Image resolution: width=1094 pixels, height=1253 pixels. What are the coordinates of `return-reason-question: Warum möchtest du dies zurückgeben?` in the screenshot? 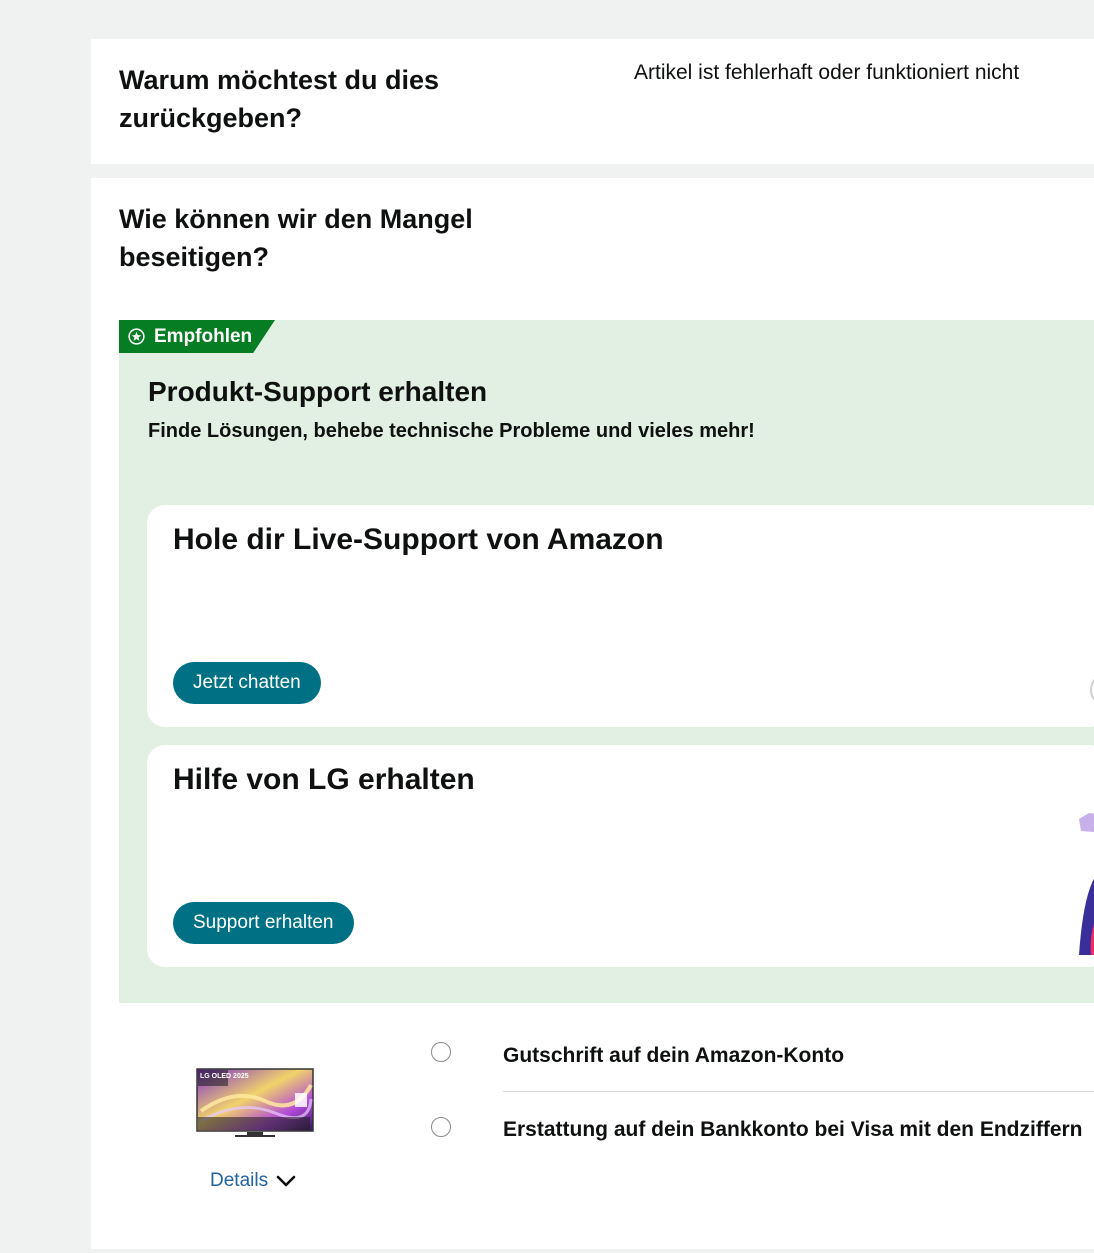 It's located at (279, 99).